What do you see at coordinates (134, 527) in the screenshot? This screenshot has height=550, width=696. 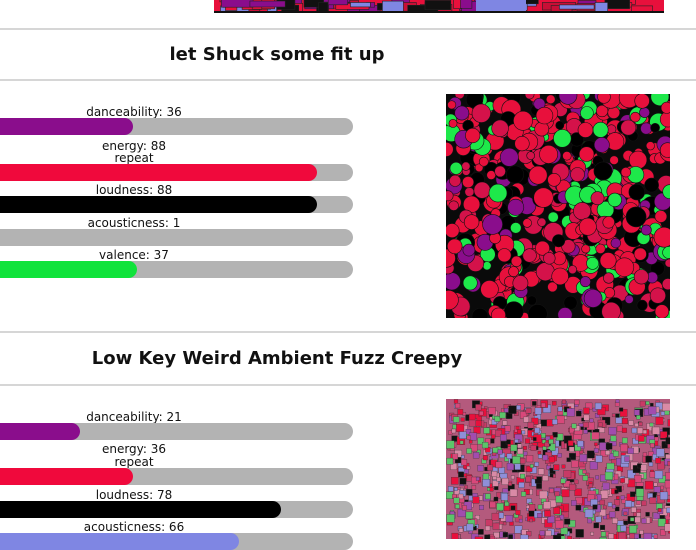 I see `feature-label: acousticness: 66` at bounding box center [134, 527].